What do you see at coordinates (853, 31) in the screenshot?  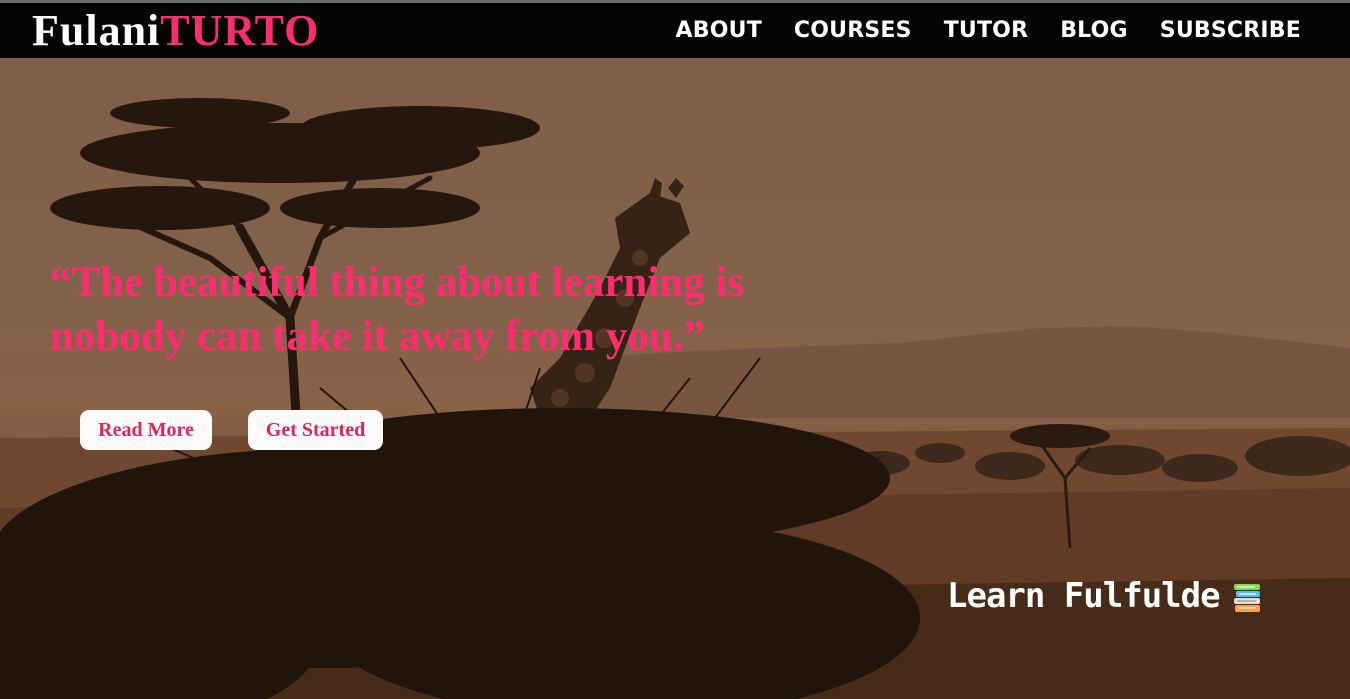 I see `nav-link-courses: COURSES` at bounding box center [853, 31].